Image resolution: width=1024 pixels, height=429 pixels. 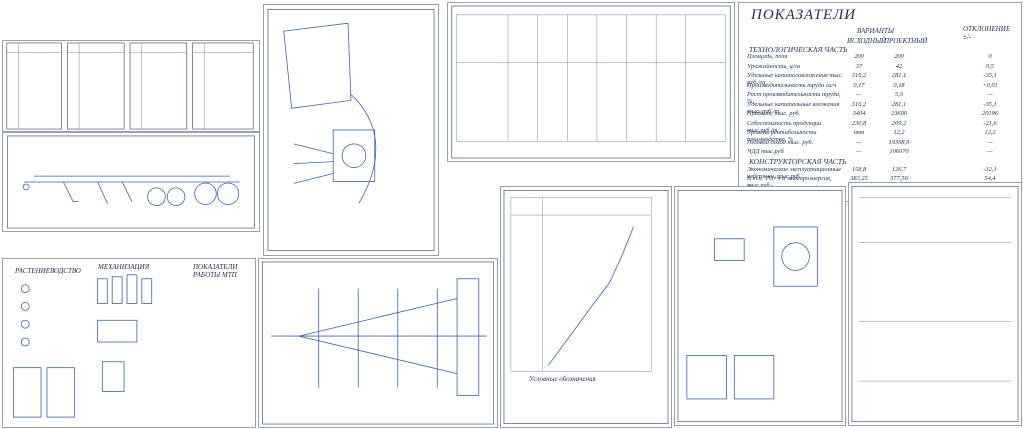 I want to click on right-spec-lines, so click(x=935, y=289).